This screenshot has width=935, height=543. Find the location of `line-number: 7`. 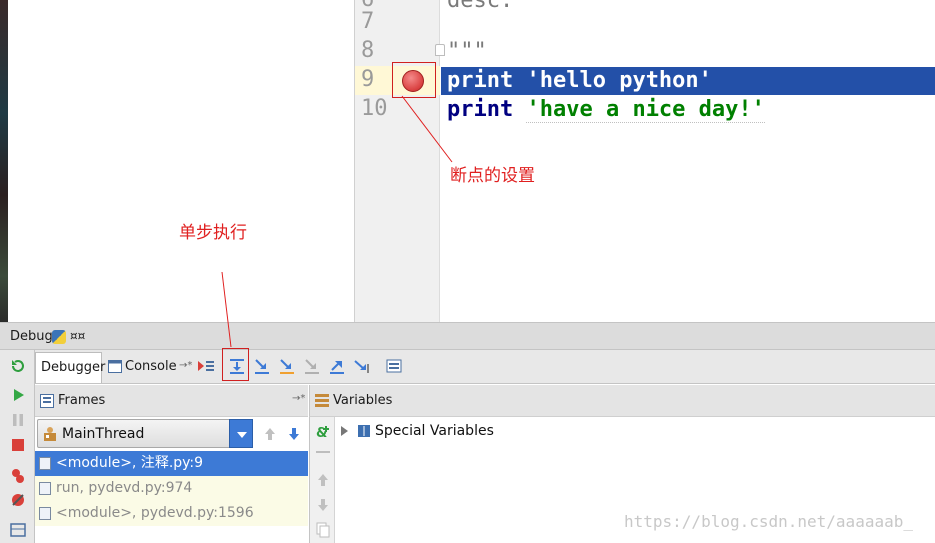

line-number: 7 is located at coordinates (368, 21).